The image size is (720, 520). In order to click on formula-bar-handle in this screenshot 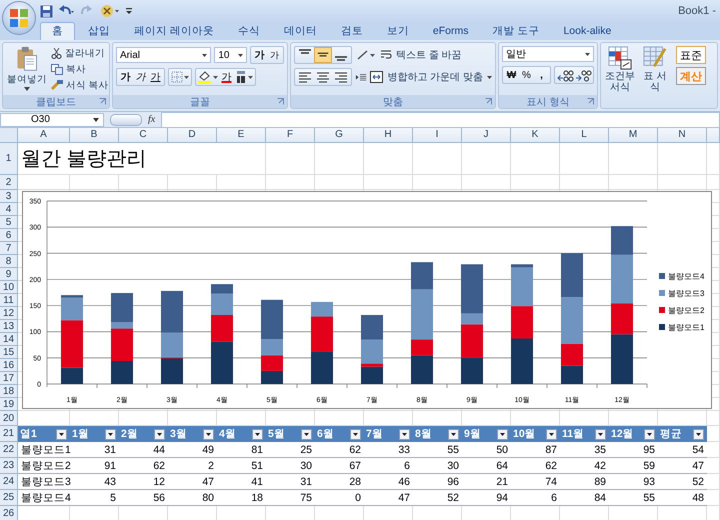, I will do `click(126, 120)`.